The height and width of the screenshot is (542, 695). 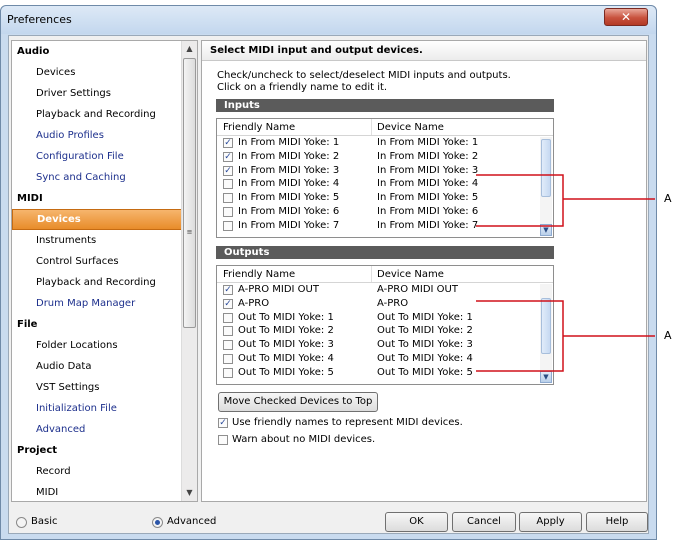 What do you see at coordinates (668, 335) in the screenshot?
I see `outputs-callout-label: A` at bounding box center [668, 335].